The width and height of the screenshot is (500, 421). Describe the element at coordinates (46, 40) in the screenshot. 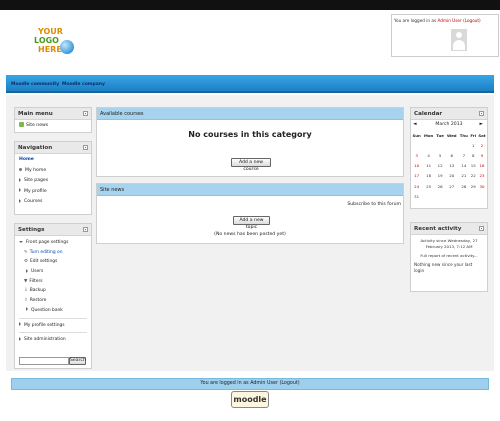

I see `logo-text-2: LOGO` at that location.